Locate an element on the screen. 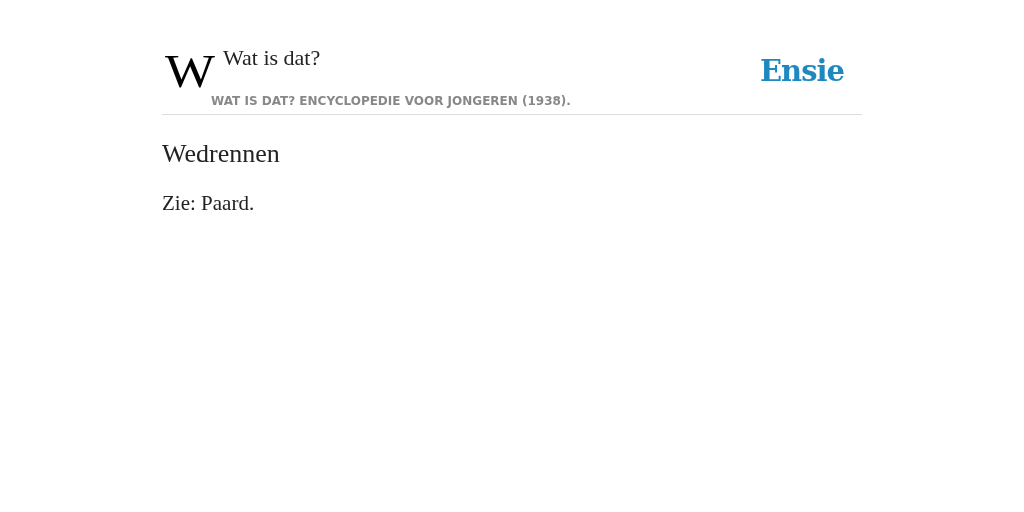  article-title: Wedrennen is located at coordinates (221, 154).